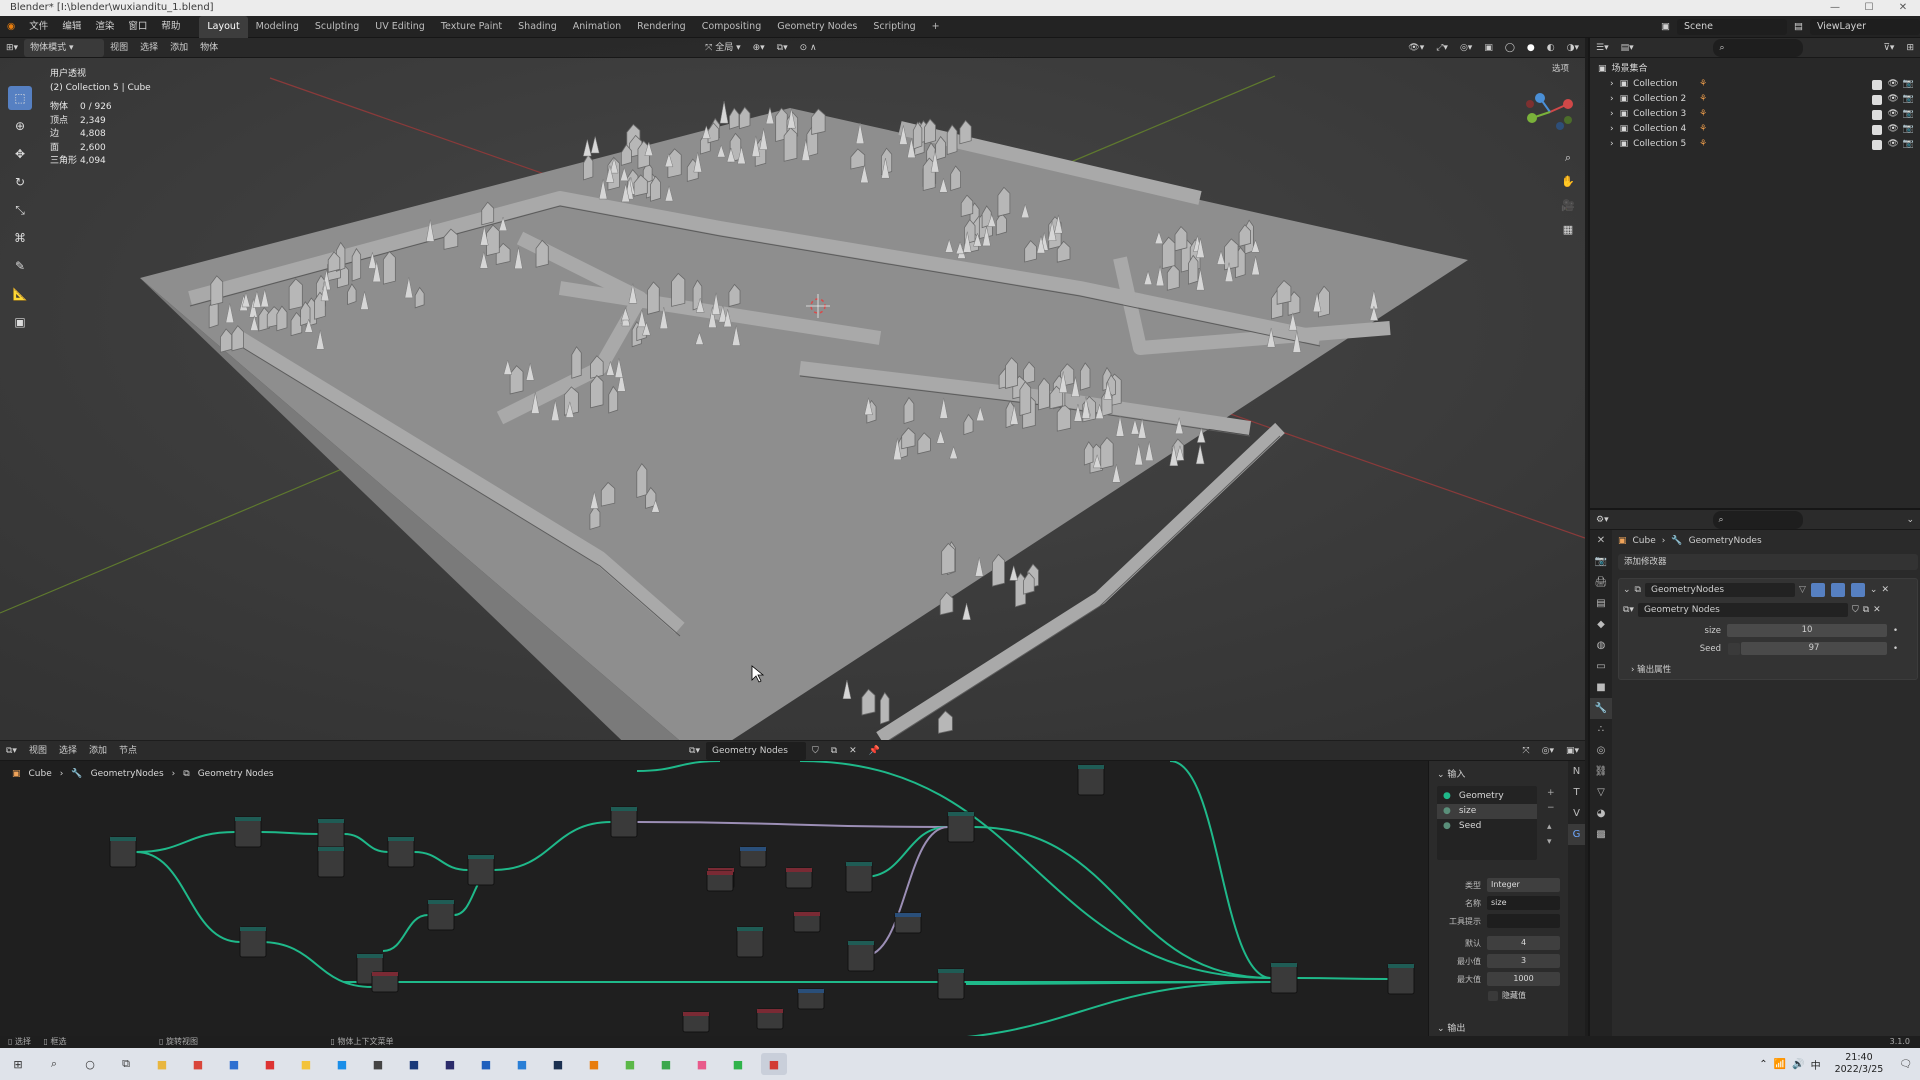 Image resolution: width=1920 pixels, height=1080 pixels. Describe the element at coordinates (1742, 610) in the screenshot. I see `node-group-field: Geometry Nodes` at that location.